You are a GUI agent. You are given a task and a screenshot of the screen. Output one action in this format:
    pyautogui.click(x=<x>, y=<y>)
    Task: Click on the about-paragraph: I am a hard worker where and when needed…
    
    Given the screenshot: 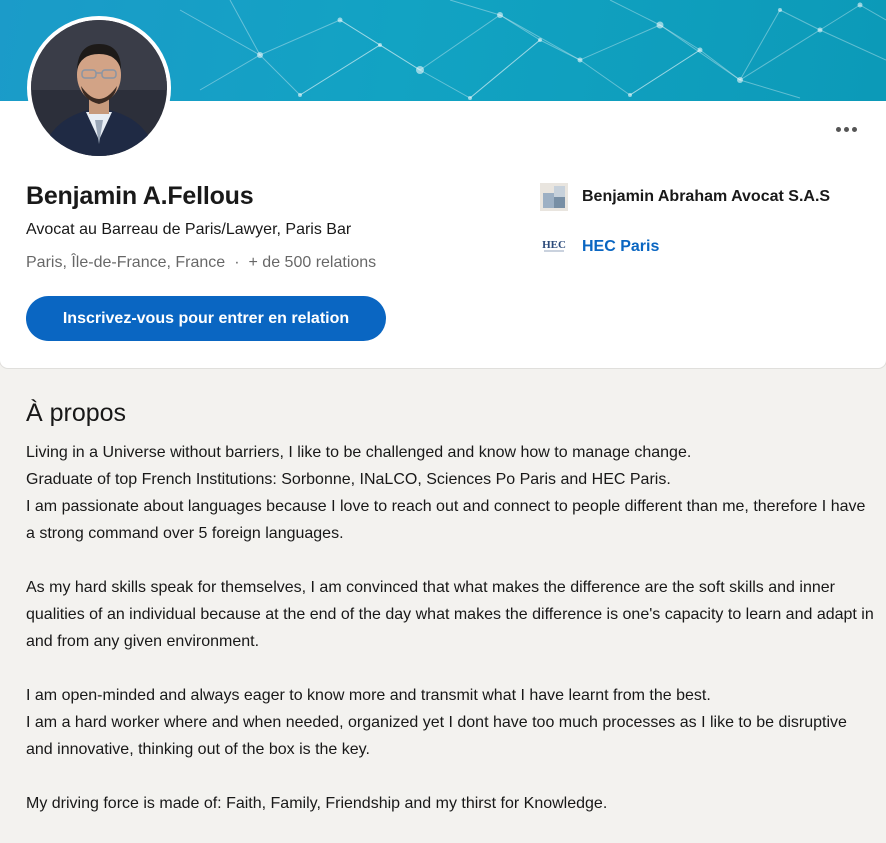 What is the action you would take?
    pyautogui.click(x=436, y=736)
    